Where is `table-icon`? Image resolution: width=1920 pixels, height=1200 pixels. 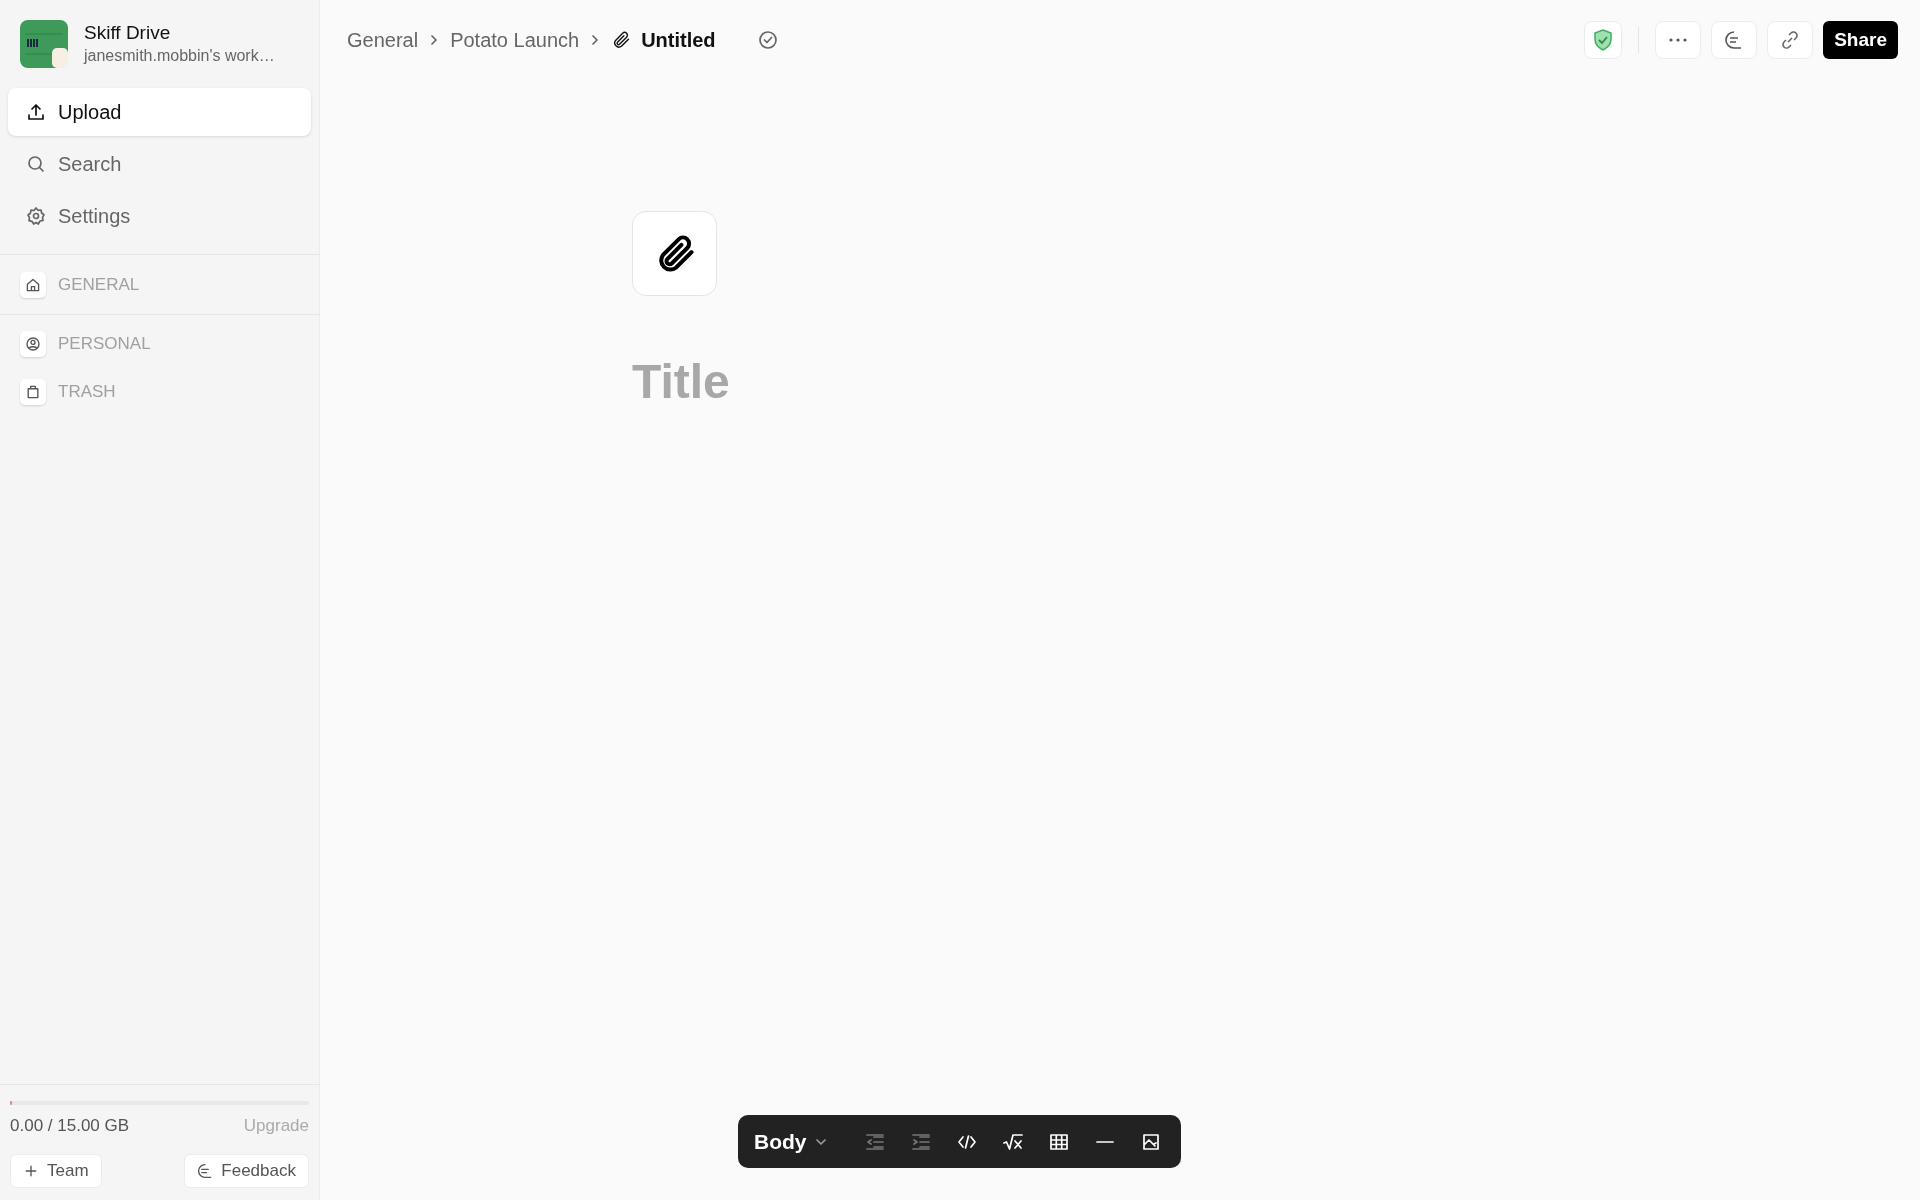 table-icon is located at coordinates (1058, 1141).